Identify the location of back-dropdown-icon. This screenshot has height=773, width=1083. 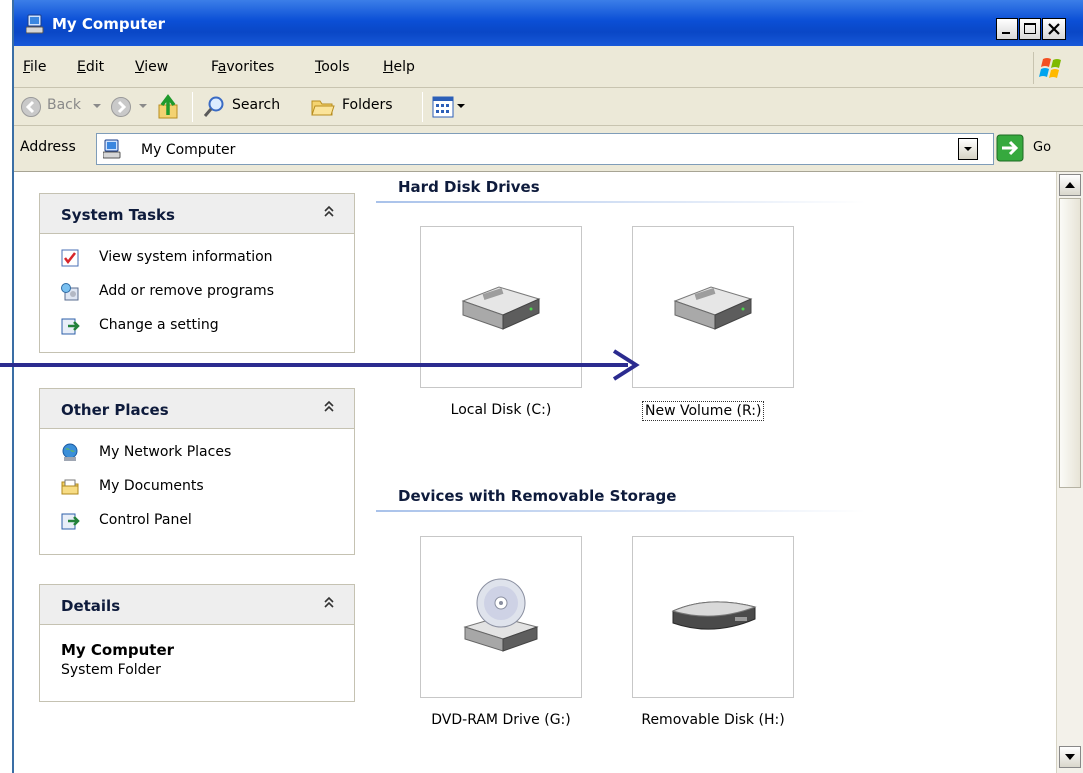
(97, 107).